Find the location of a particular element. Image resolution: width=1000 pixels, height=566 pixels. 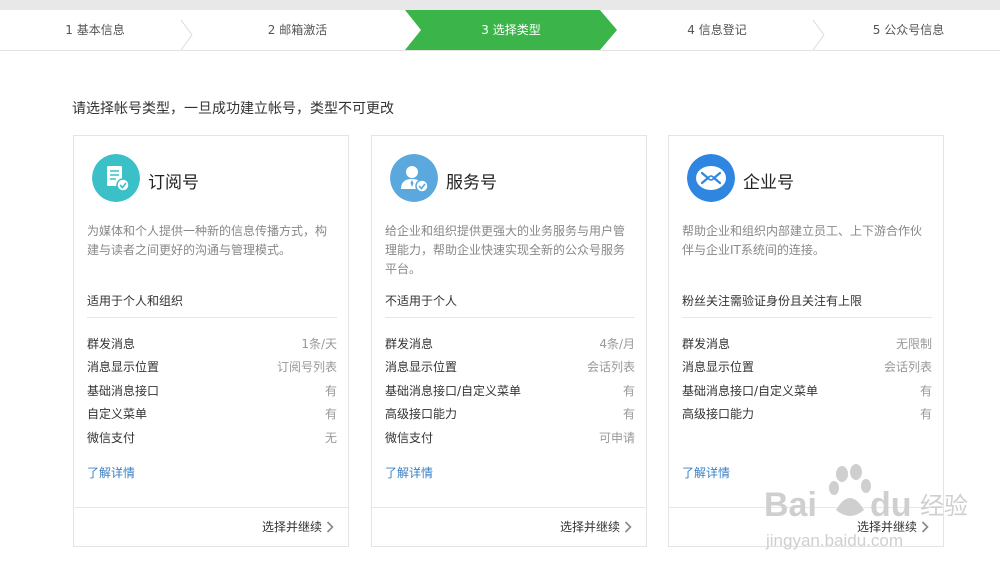

paw-logo-icon is located at coordinates (850, 490).